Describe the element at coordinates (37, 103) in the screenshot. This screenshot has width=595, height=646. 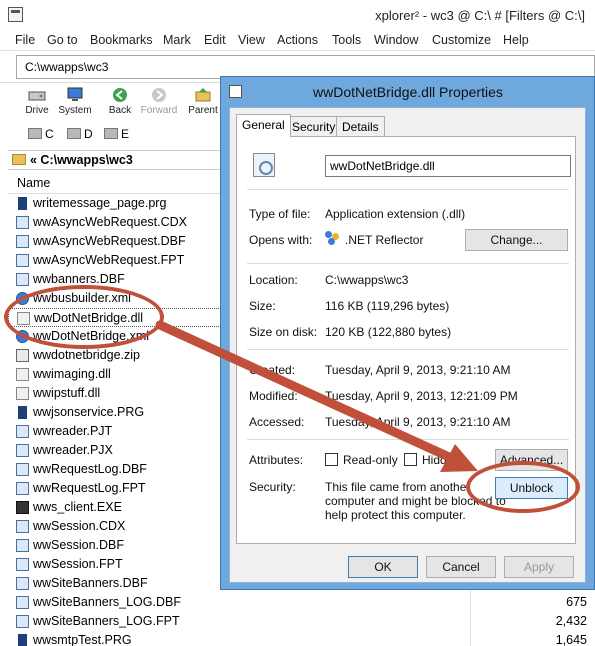
I see `drive-button: Drive` at that location.